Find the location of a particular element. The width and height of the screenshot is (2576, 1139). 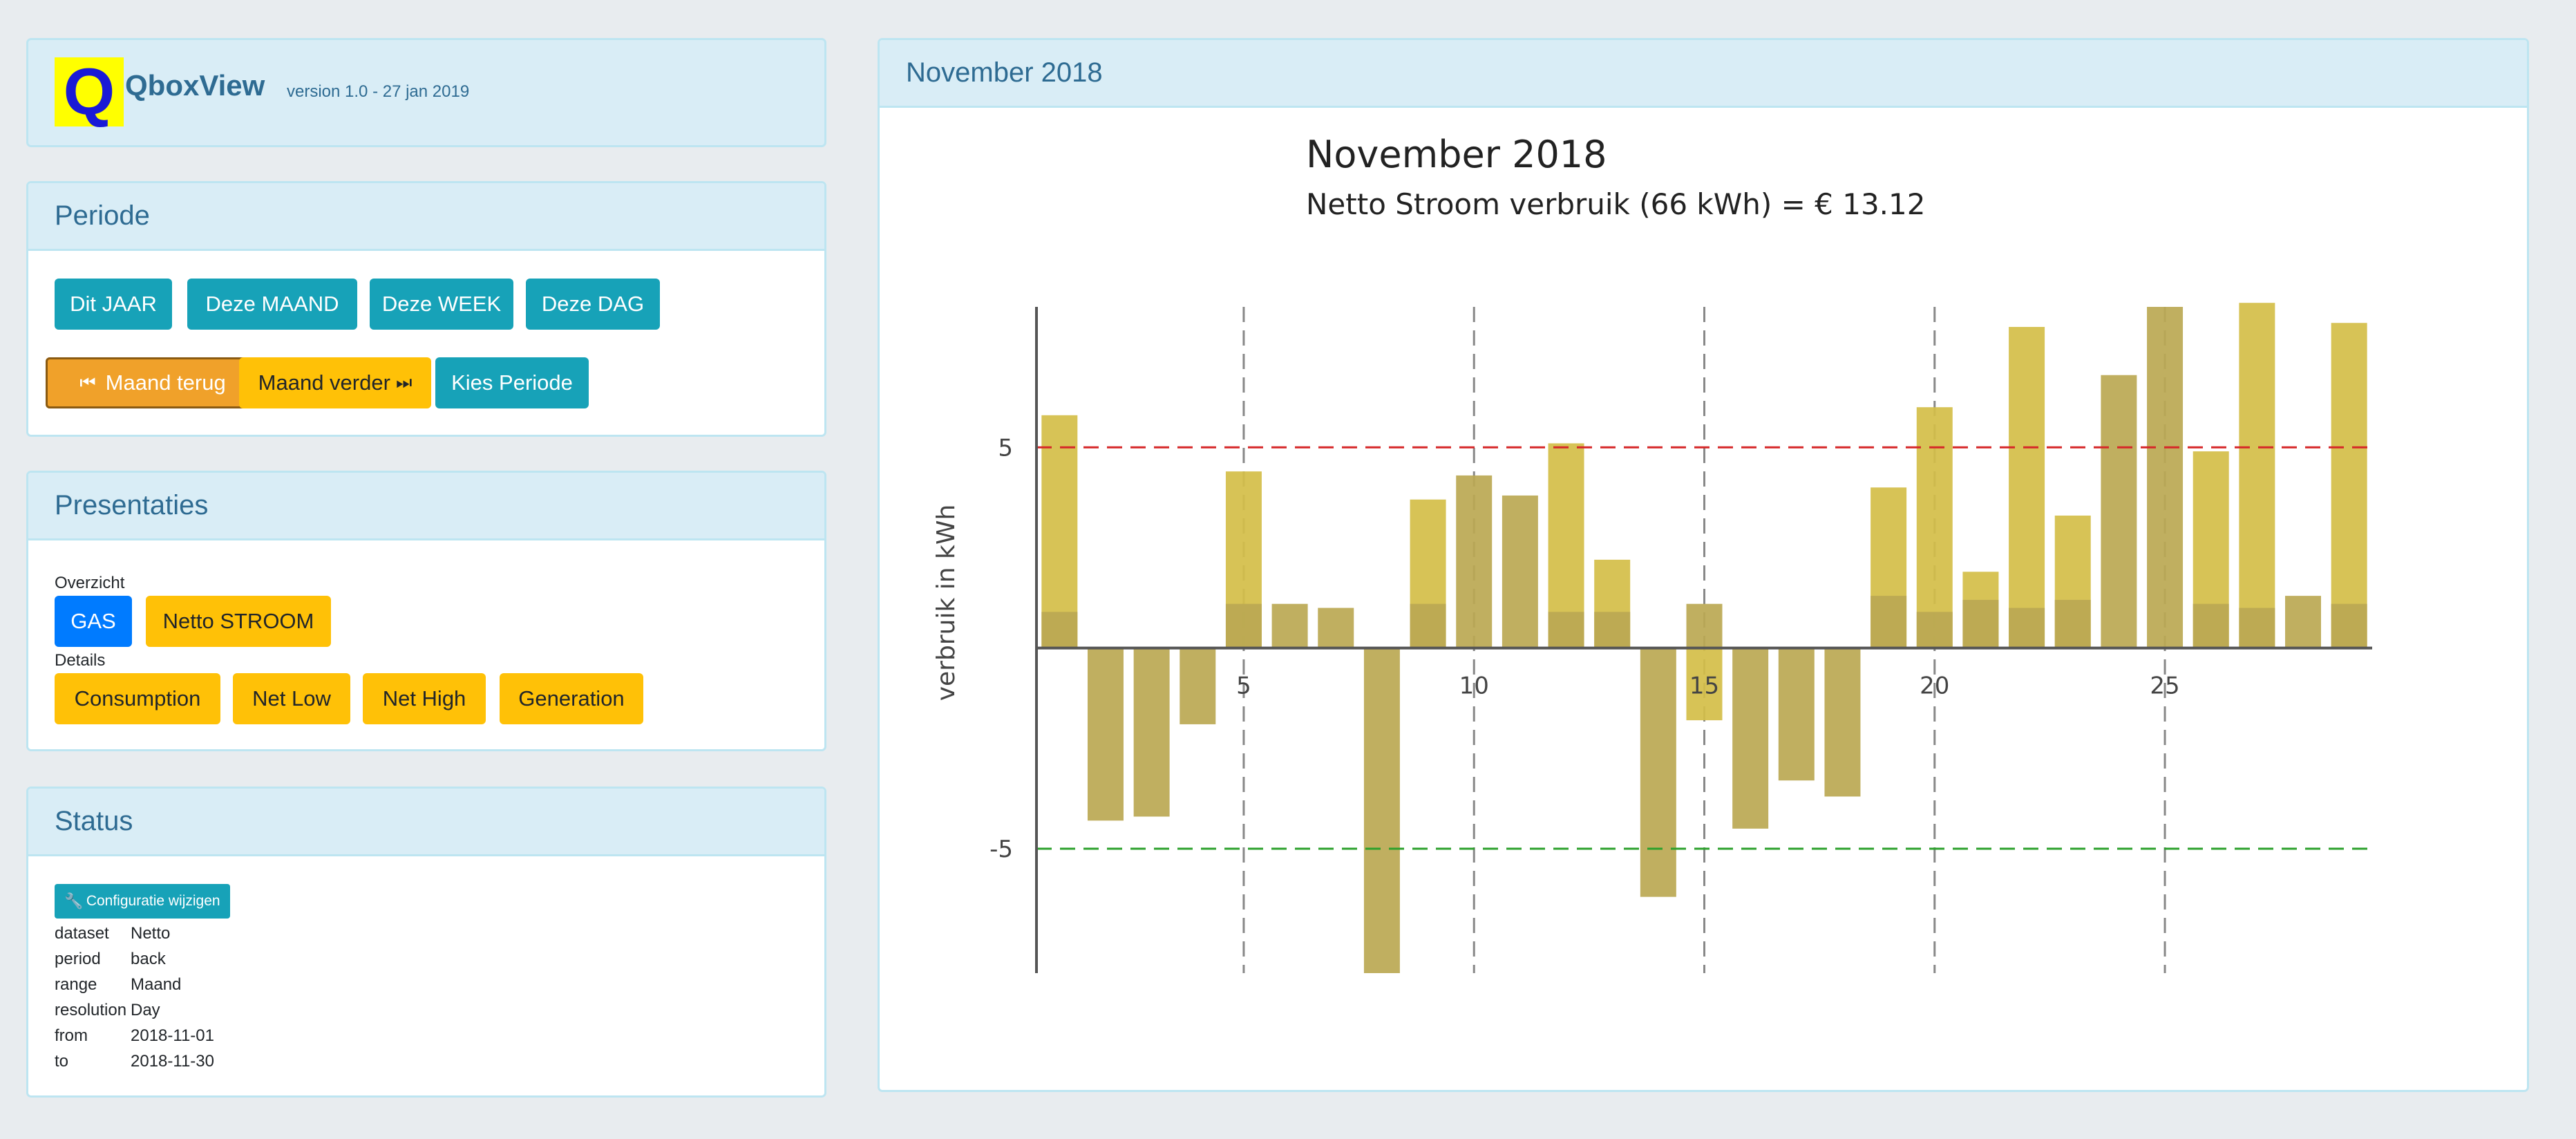

chart-title: November 2018 is located at coordinates (1456, 154).